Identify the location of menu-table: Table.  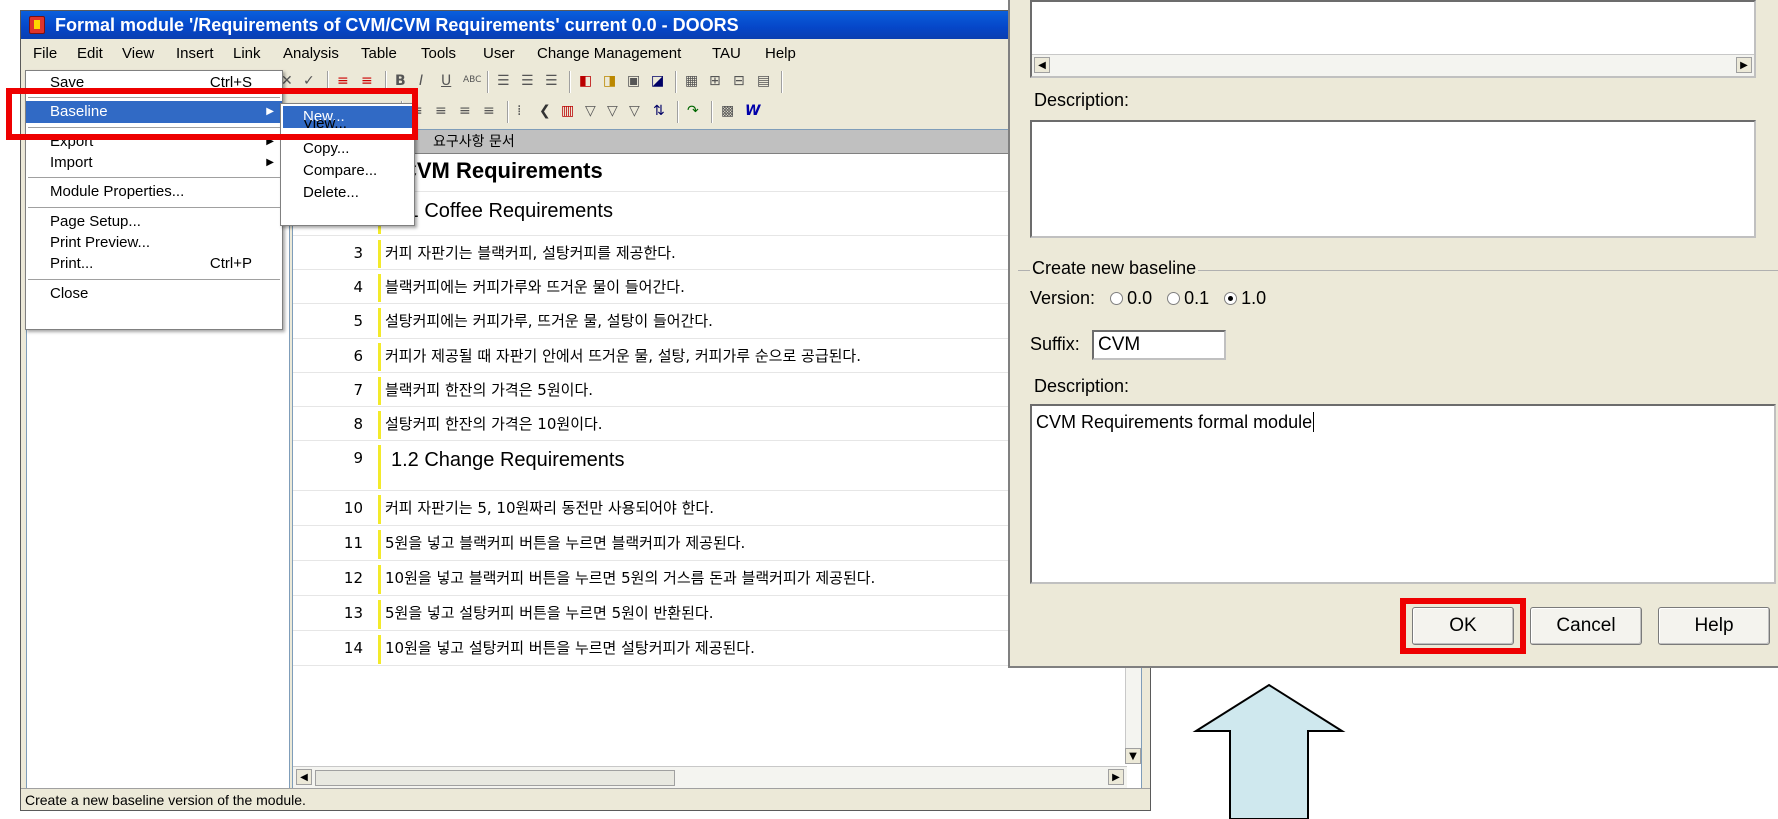
(379, 53).